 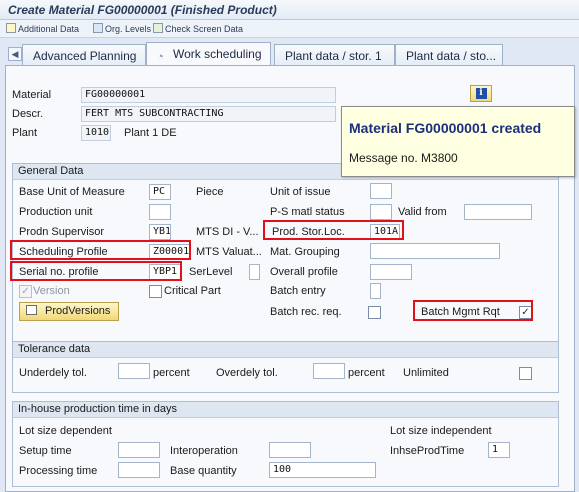 I want to click on prodn-sup-field: YB1, so click(x=160, y=232).